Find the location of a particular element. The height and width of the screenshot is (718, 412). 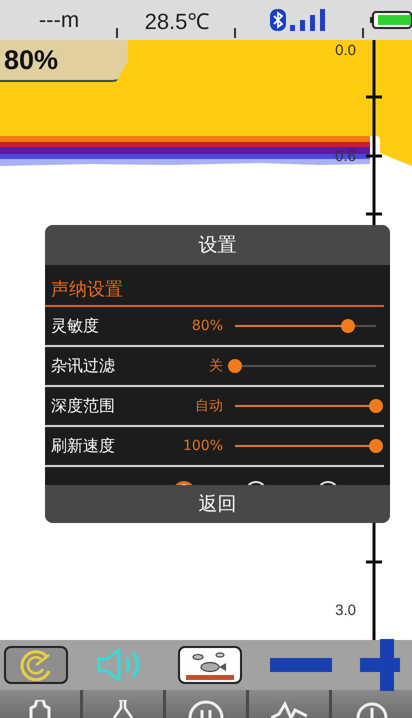

setting-label: 深度范围 is located at coordinates (83, 406).